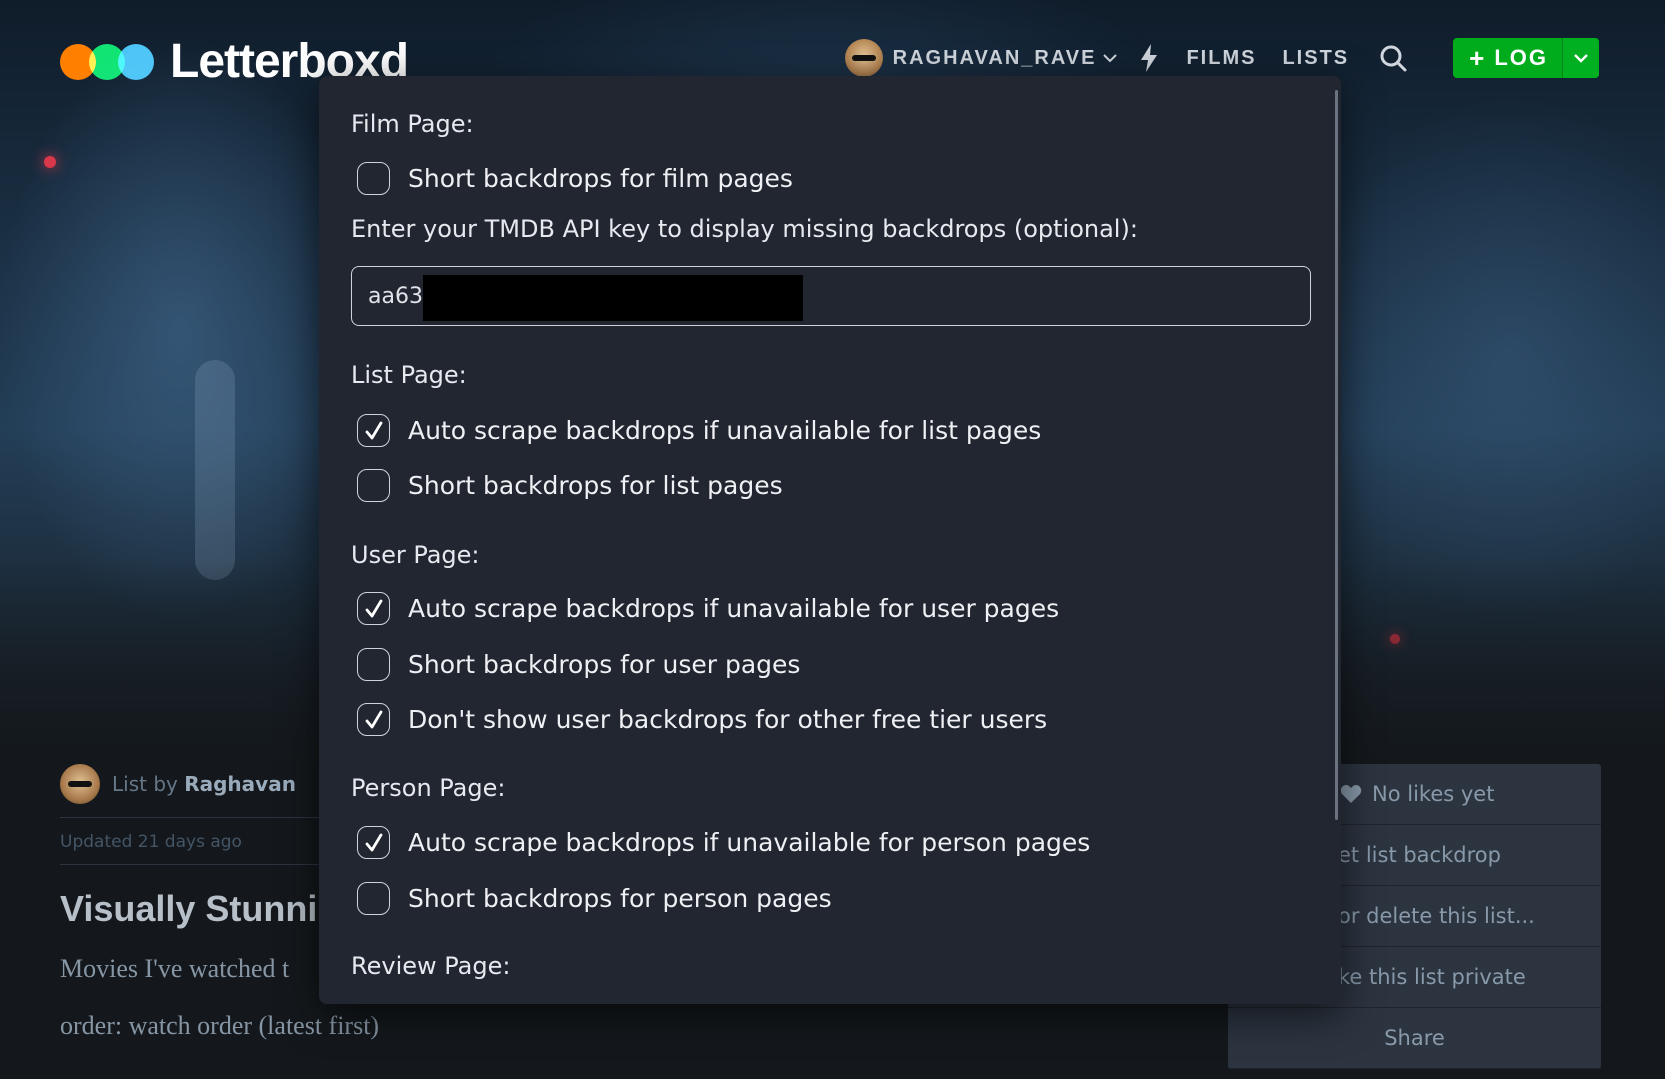 The height and width of the screenshot is (1079, 1665). What do you see at coordinates (373, 178) in the screenshot?
I see `film-short-backdrops-checkbox` at bounding box center [373, 178].